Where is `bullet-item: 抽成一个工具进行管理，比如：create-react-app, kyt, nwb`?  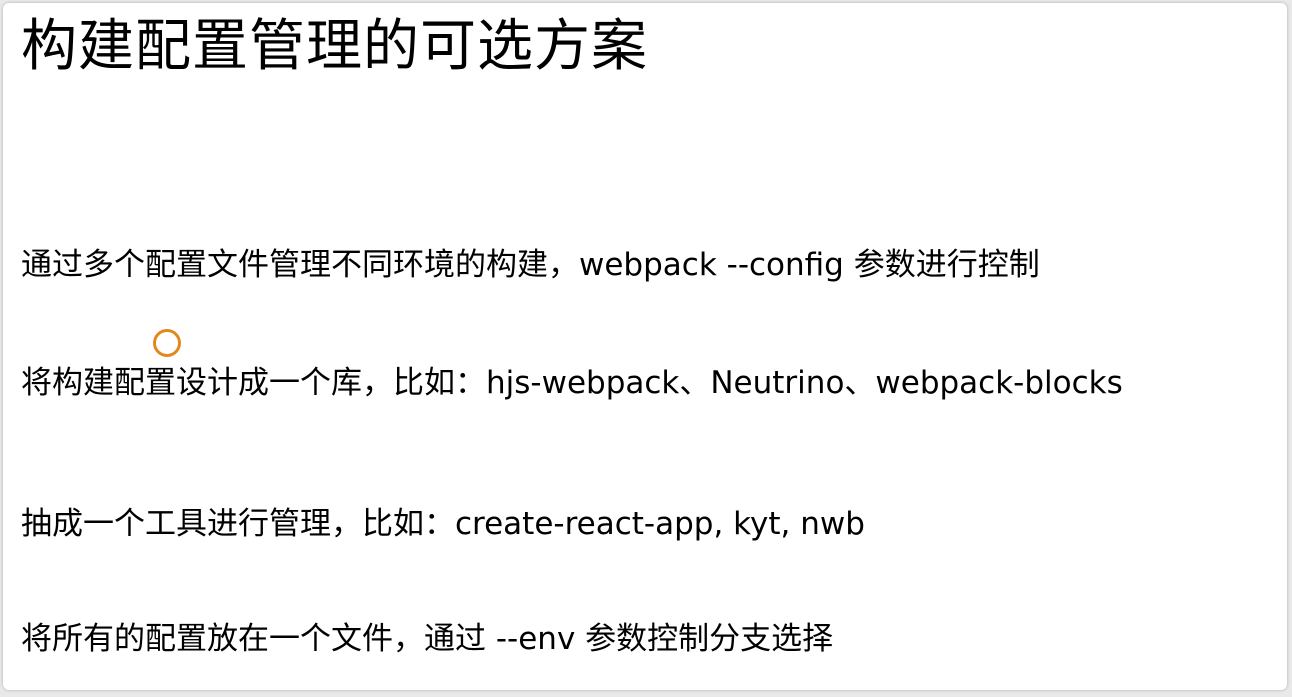 bullet-item: 抽成一个工具进行管理，比如：create-react-app, kyt, nwb is located at coordinates (443, 524).